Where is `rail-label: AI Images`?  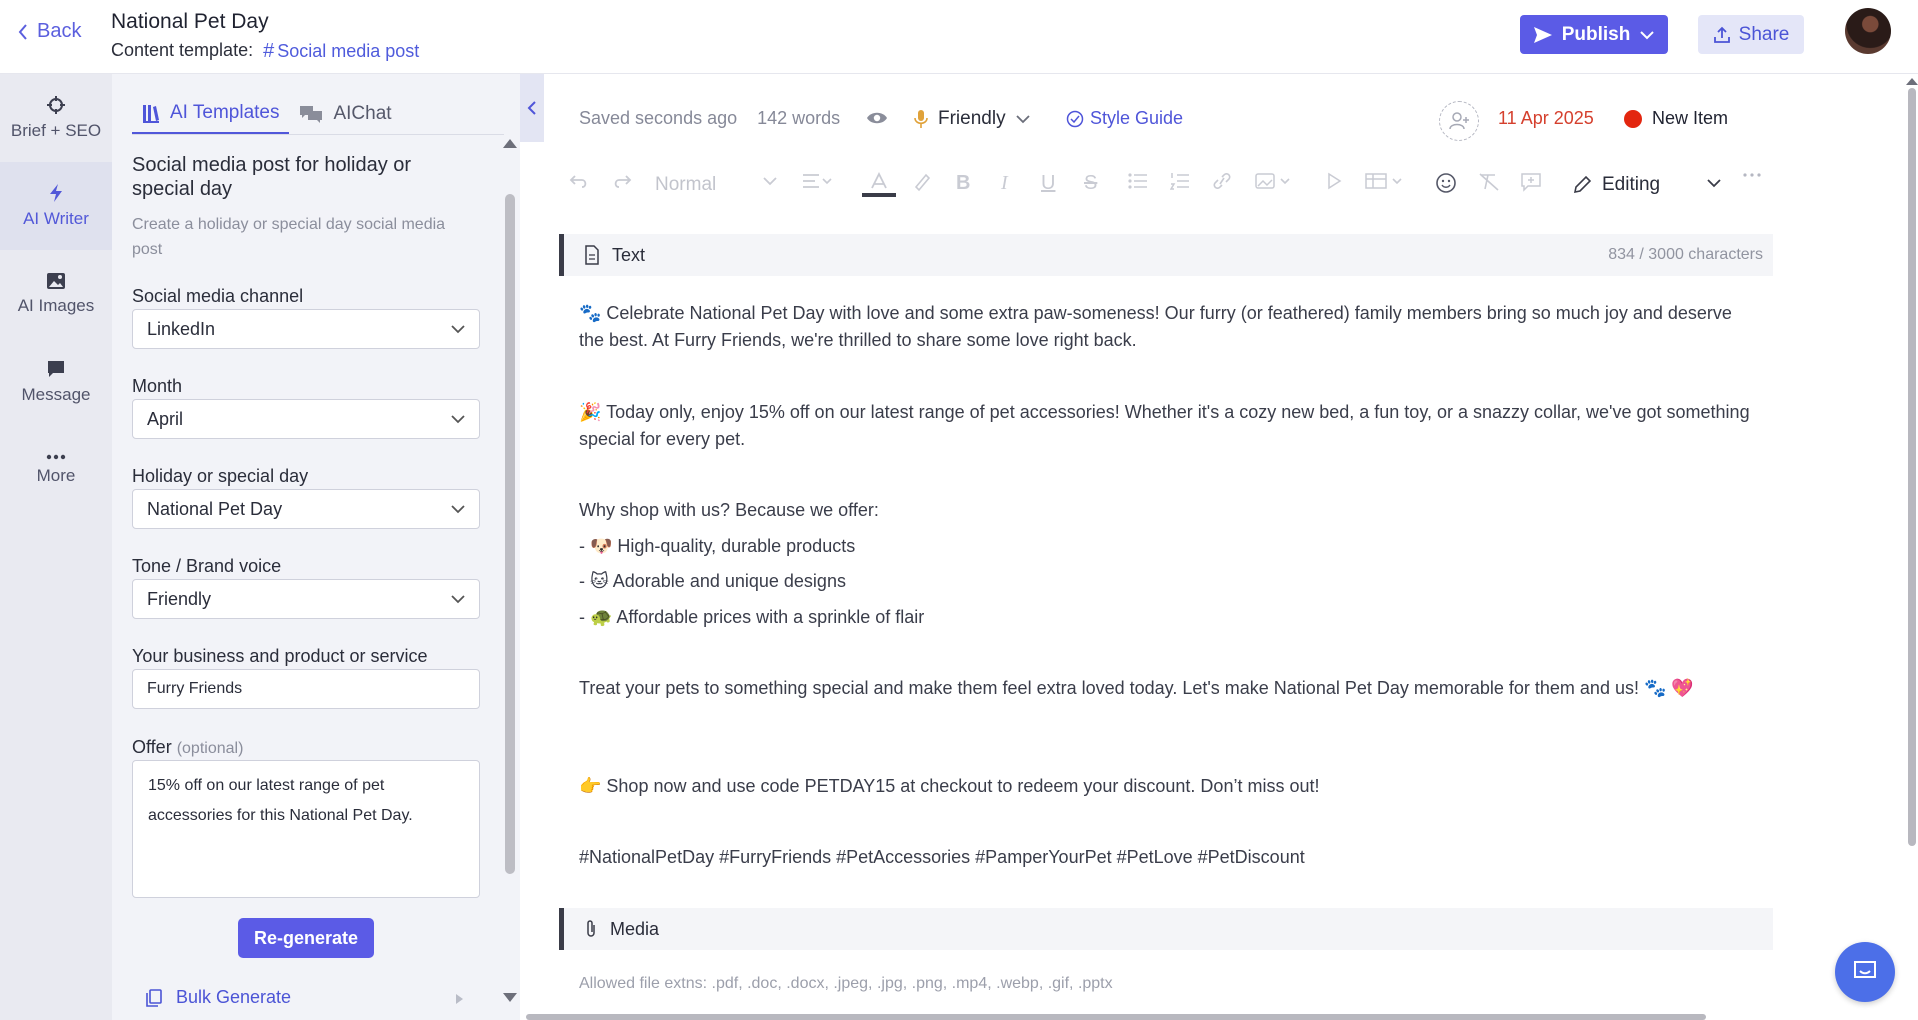 rail-label: AI Images is located at coordinates (56, 305).